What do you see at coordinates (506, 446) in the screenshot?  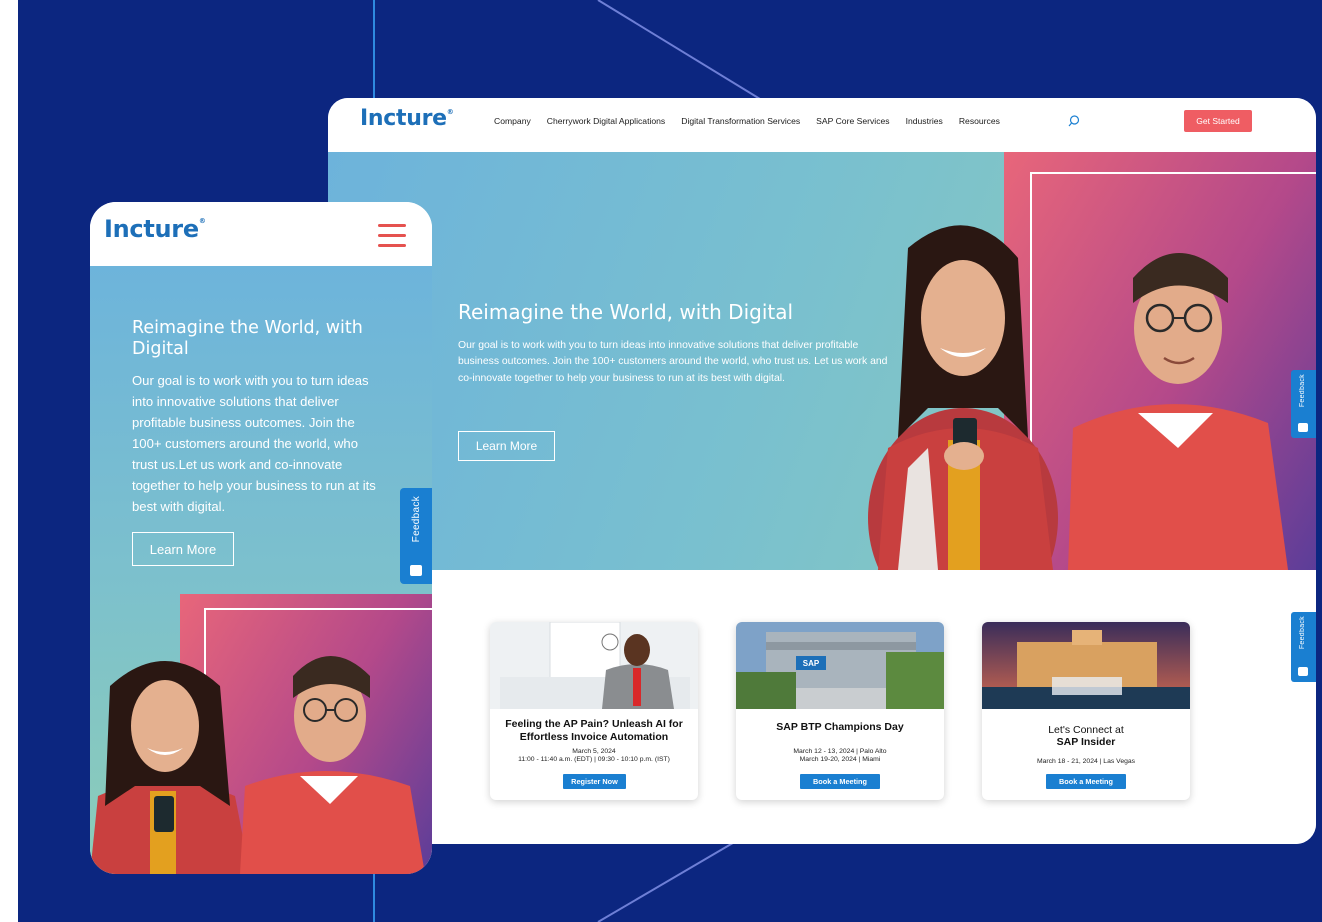 I see `desktop-learn-more-button: Learn More` at bounding box center [506, 446].